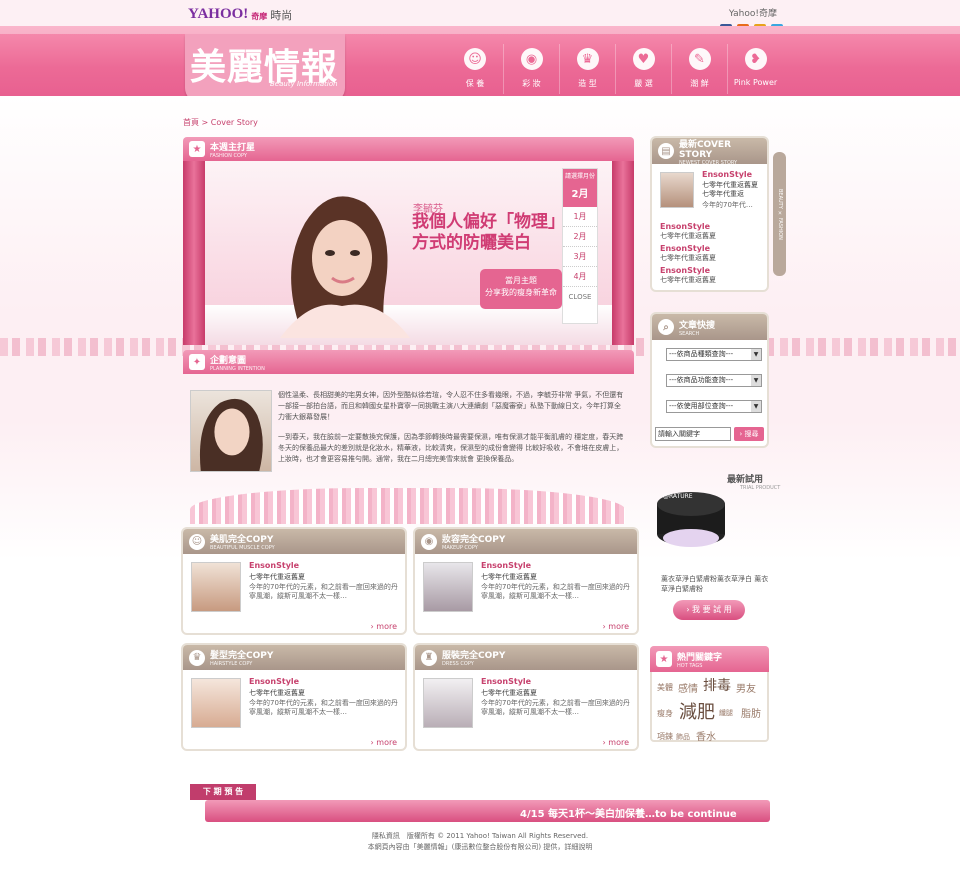  I want to click on month-option: 3月, so click(580, 257).